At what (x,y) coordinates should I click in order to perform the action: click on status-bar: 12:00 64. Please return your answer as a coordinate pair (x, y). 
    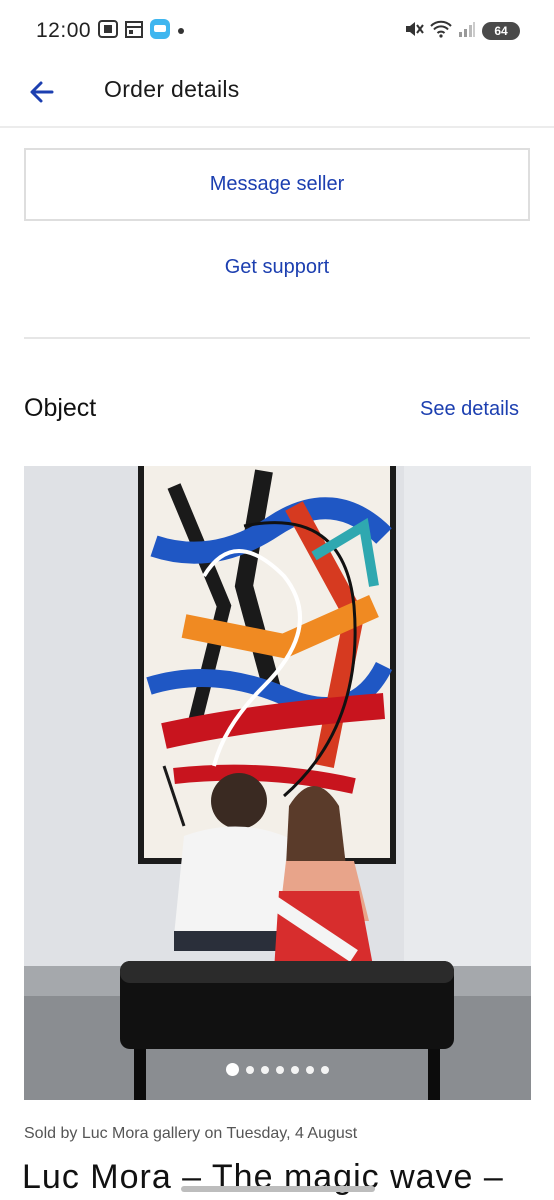
    Looking at the image, I should click on (277, 31).